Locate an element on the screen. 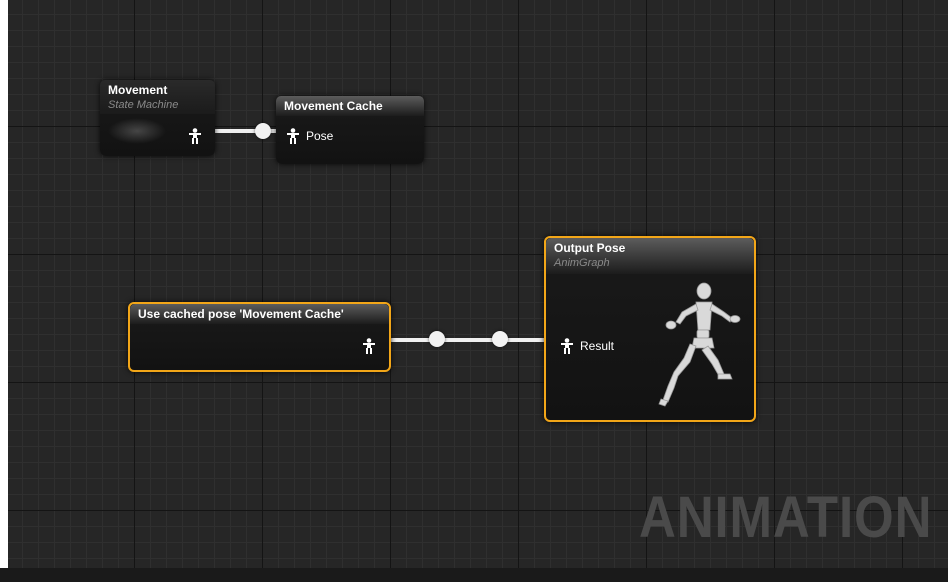 The width and height of the screenshot is (948, 582). save-cached-pose-node-movement-cache: Movement Cache Pose is located at coordinates (350, 130).